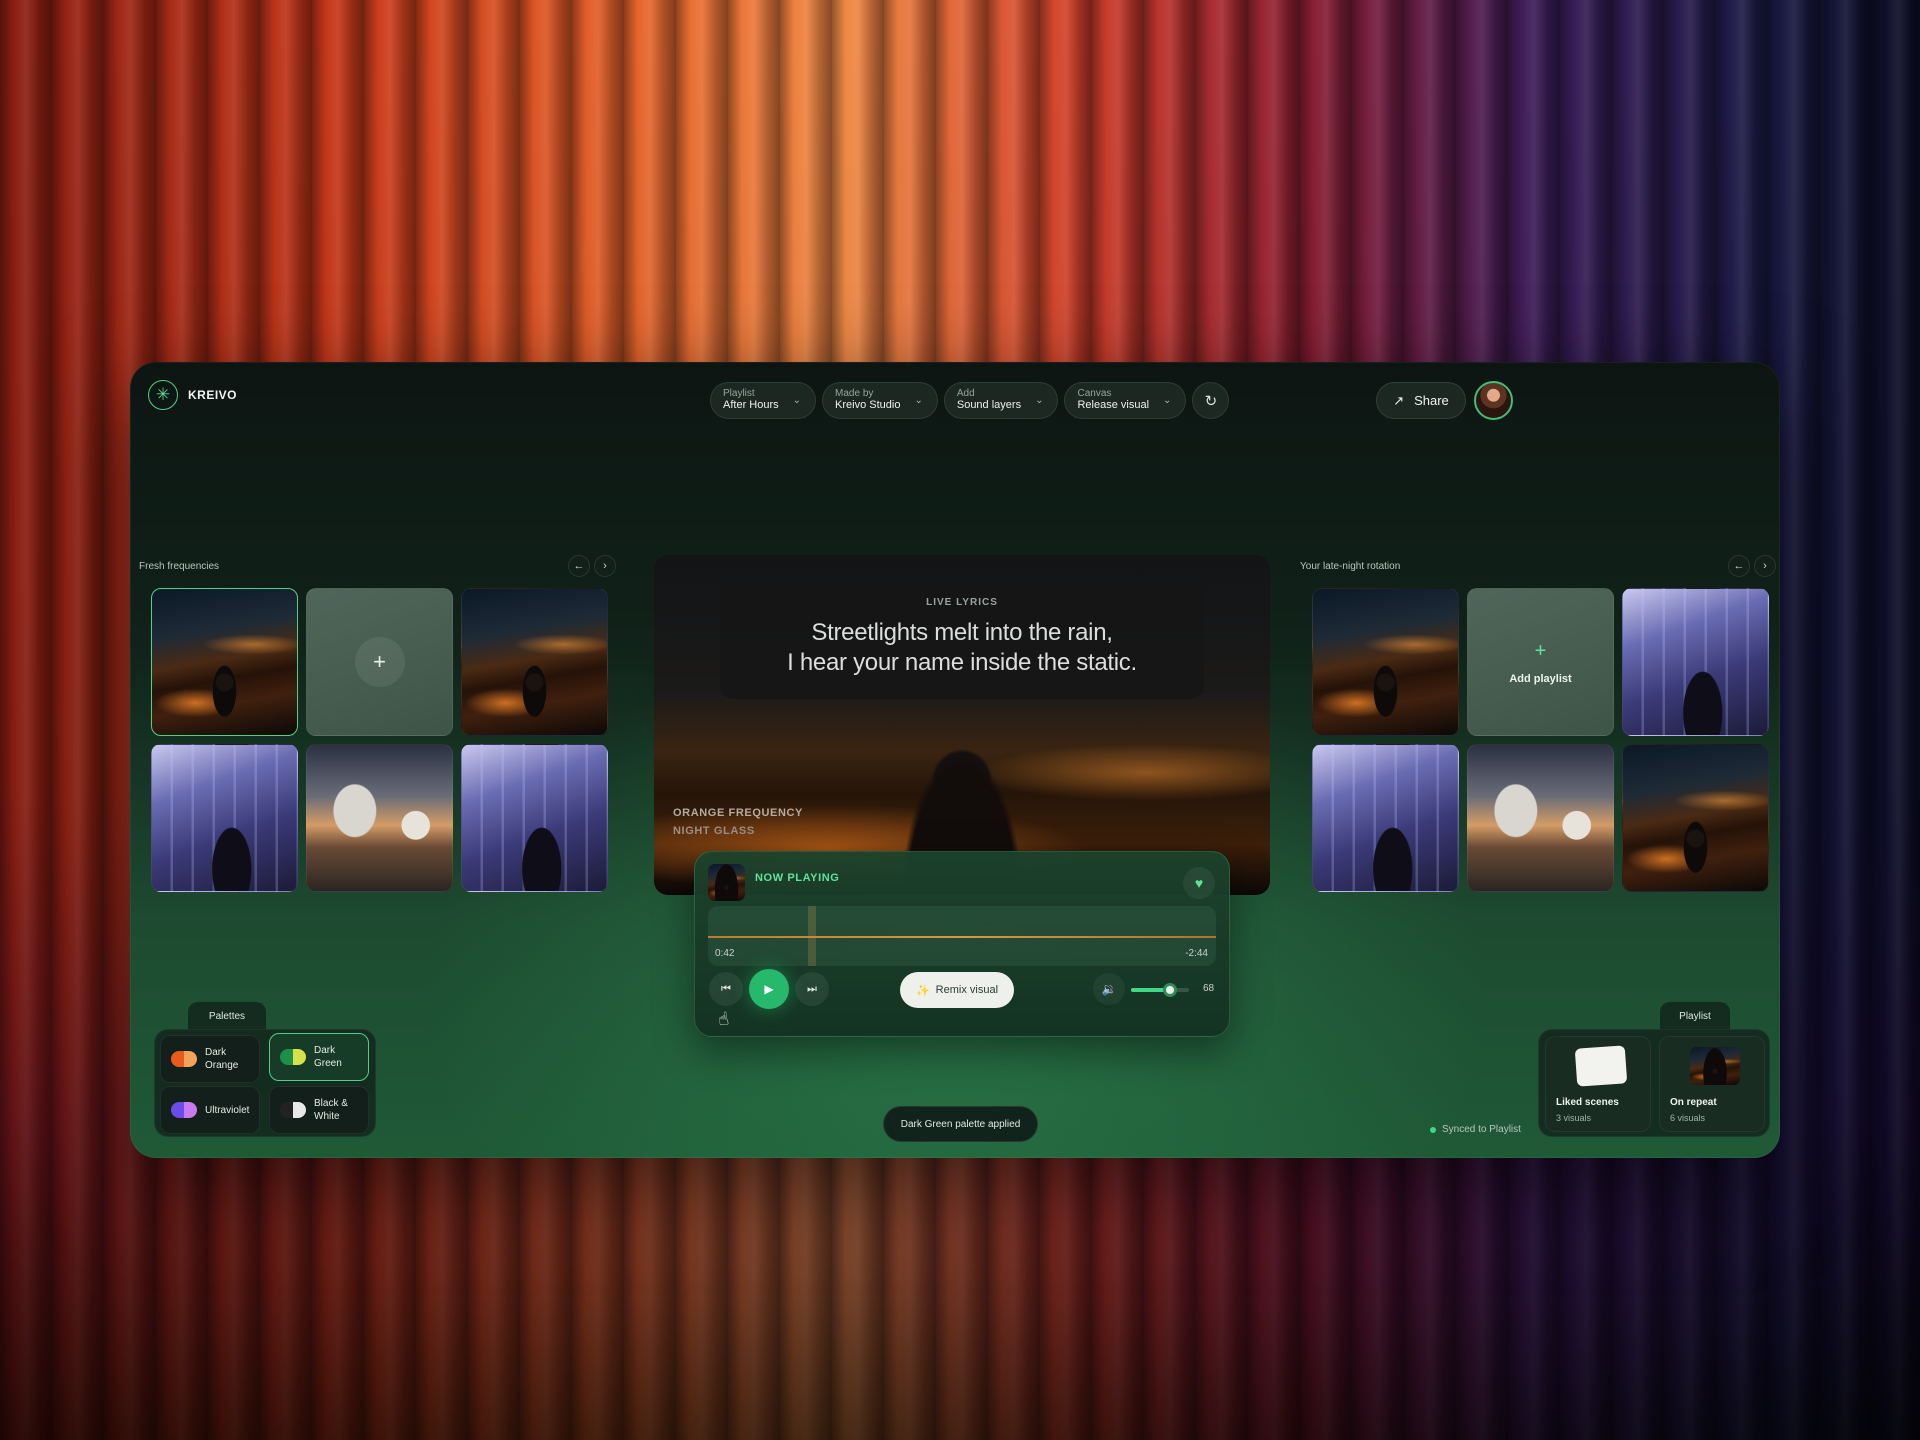  Describe the element at coordinates (714, 830) in the screenshot. I see `track-subtitle: NIGHT GLASS` at that location.